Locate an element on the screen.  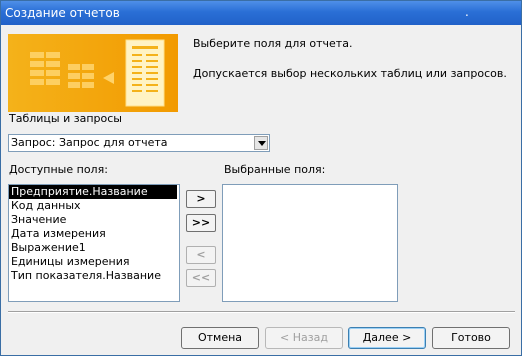
footer-divider is located at coordinates (261, 312).